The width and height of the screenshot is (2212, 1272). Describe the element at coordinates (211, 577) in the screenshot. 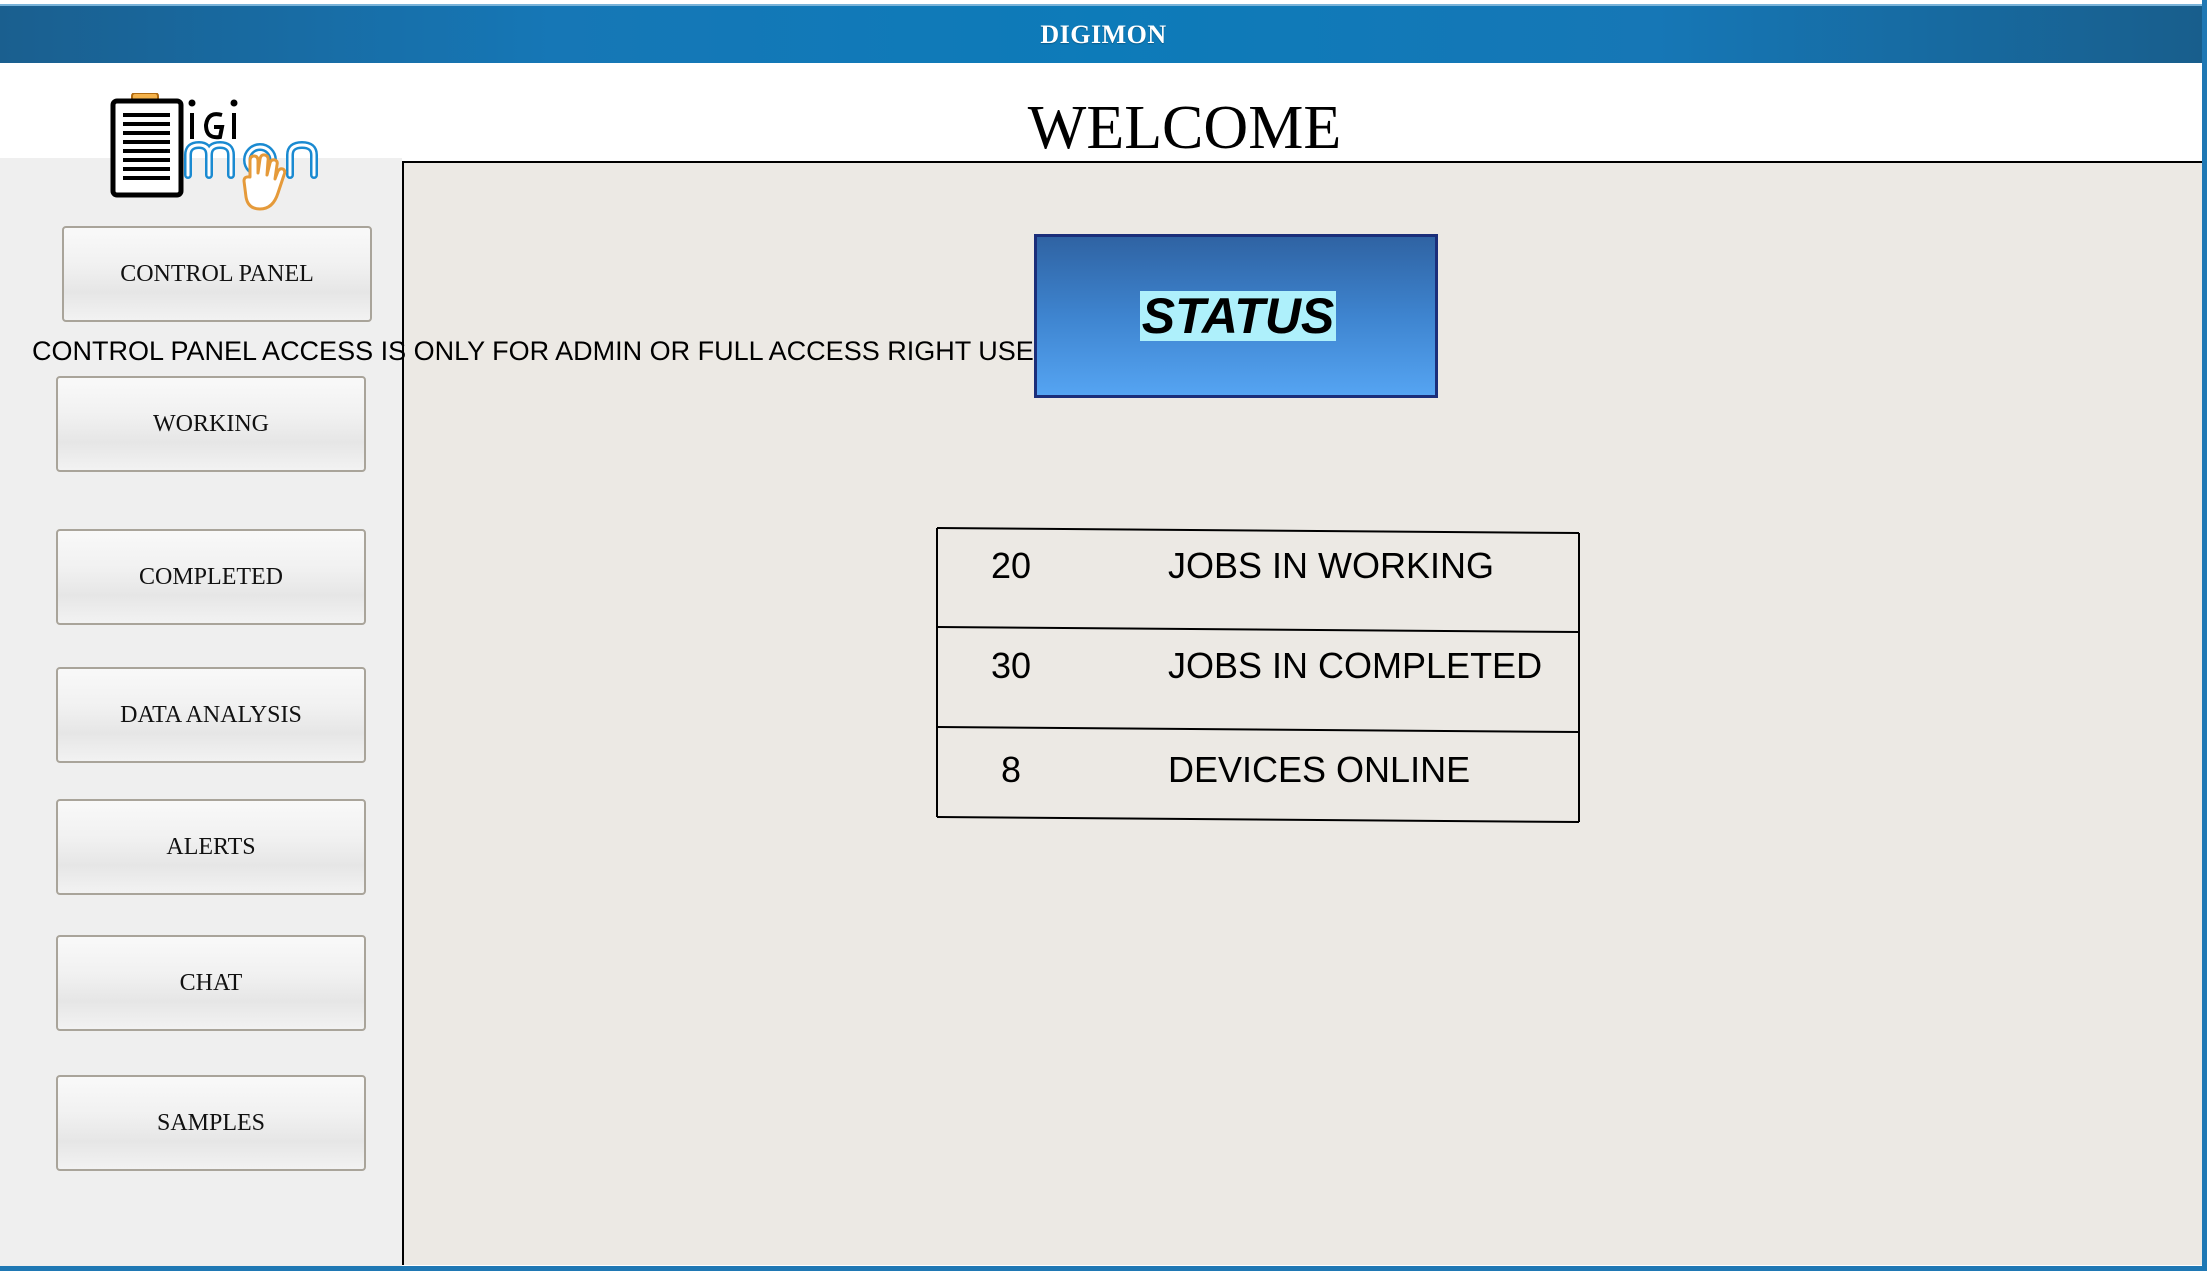

I see `completed-button: COMPLETED` at that location.